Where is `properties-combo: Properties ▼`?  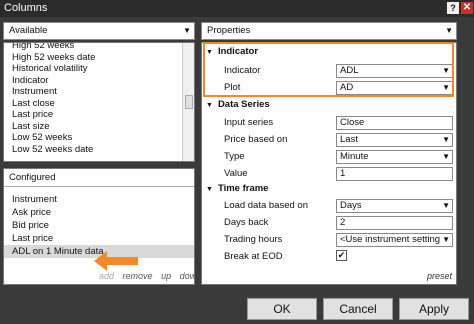
properties-combo: Properties ▼ is located at coordinates (329, 31).